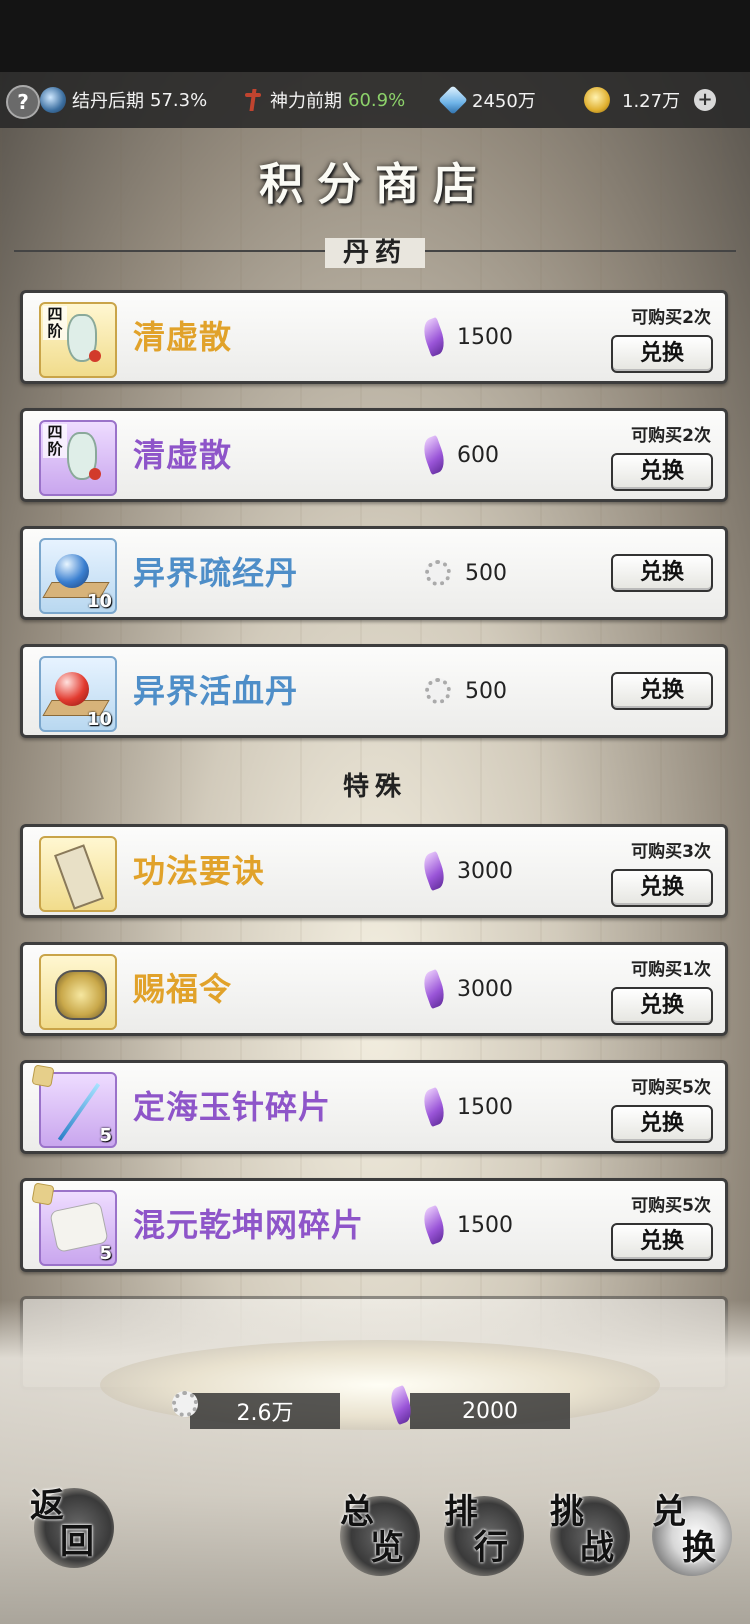  Describe the element at coordinates (199, 871) in the screenshot. I see `item-name: 功法要诀` at that location.